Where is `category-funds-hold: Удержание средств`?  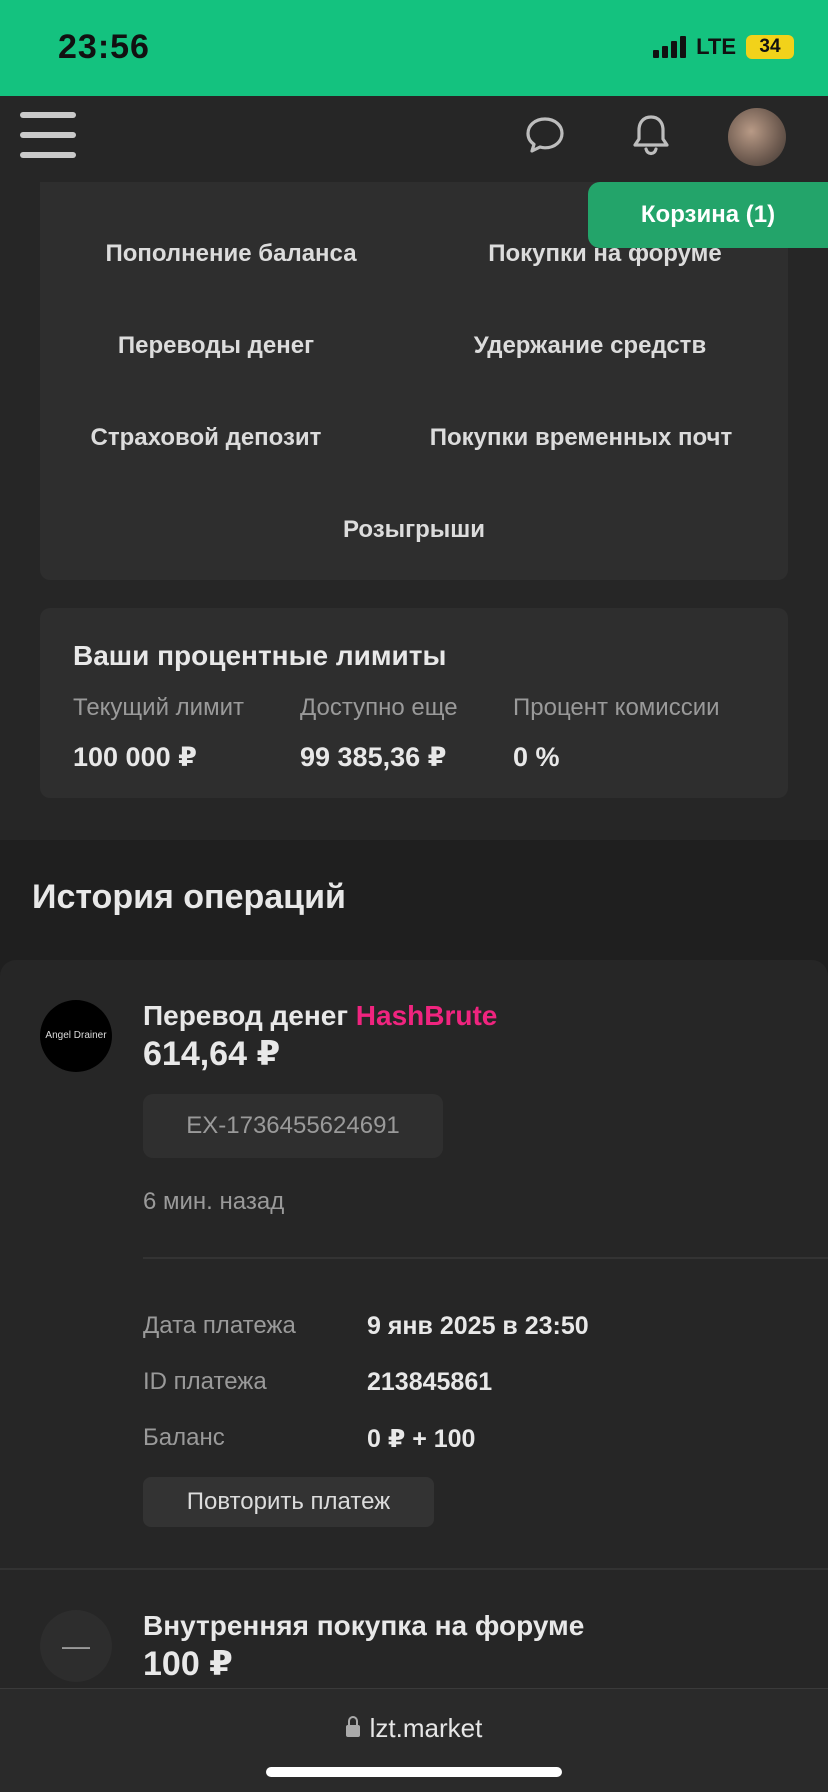 category-funds-hold: Удержание средств is located at coordinates (590, 346).